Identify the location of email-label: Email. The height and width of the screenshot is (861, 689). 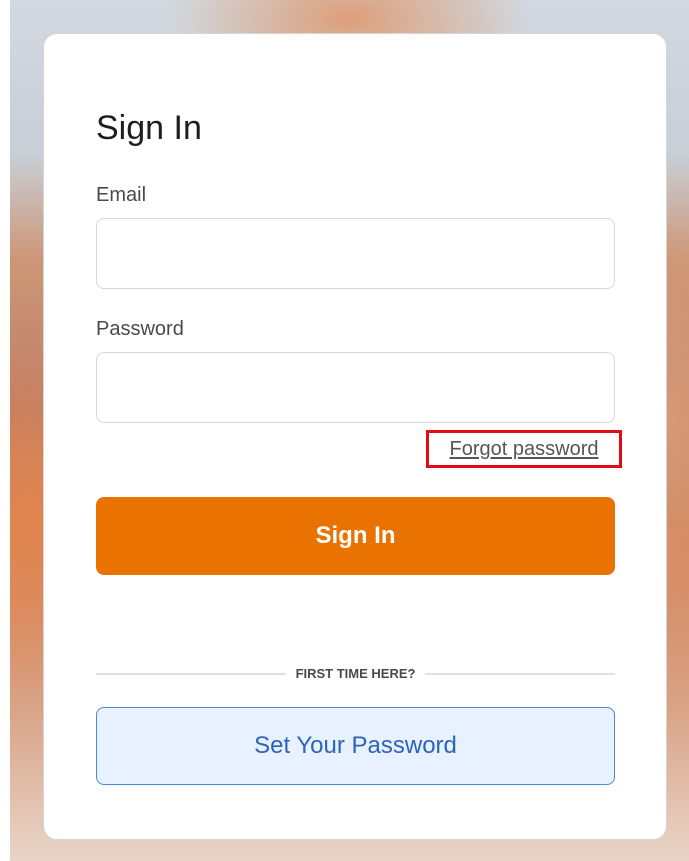
(121, 195).